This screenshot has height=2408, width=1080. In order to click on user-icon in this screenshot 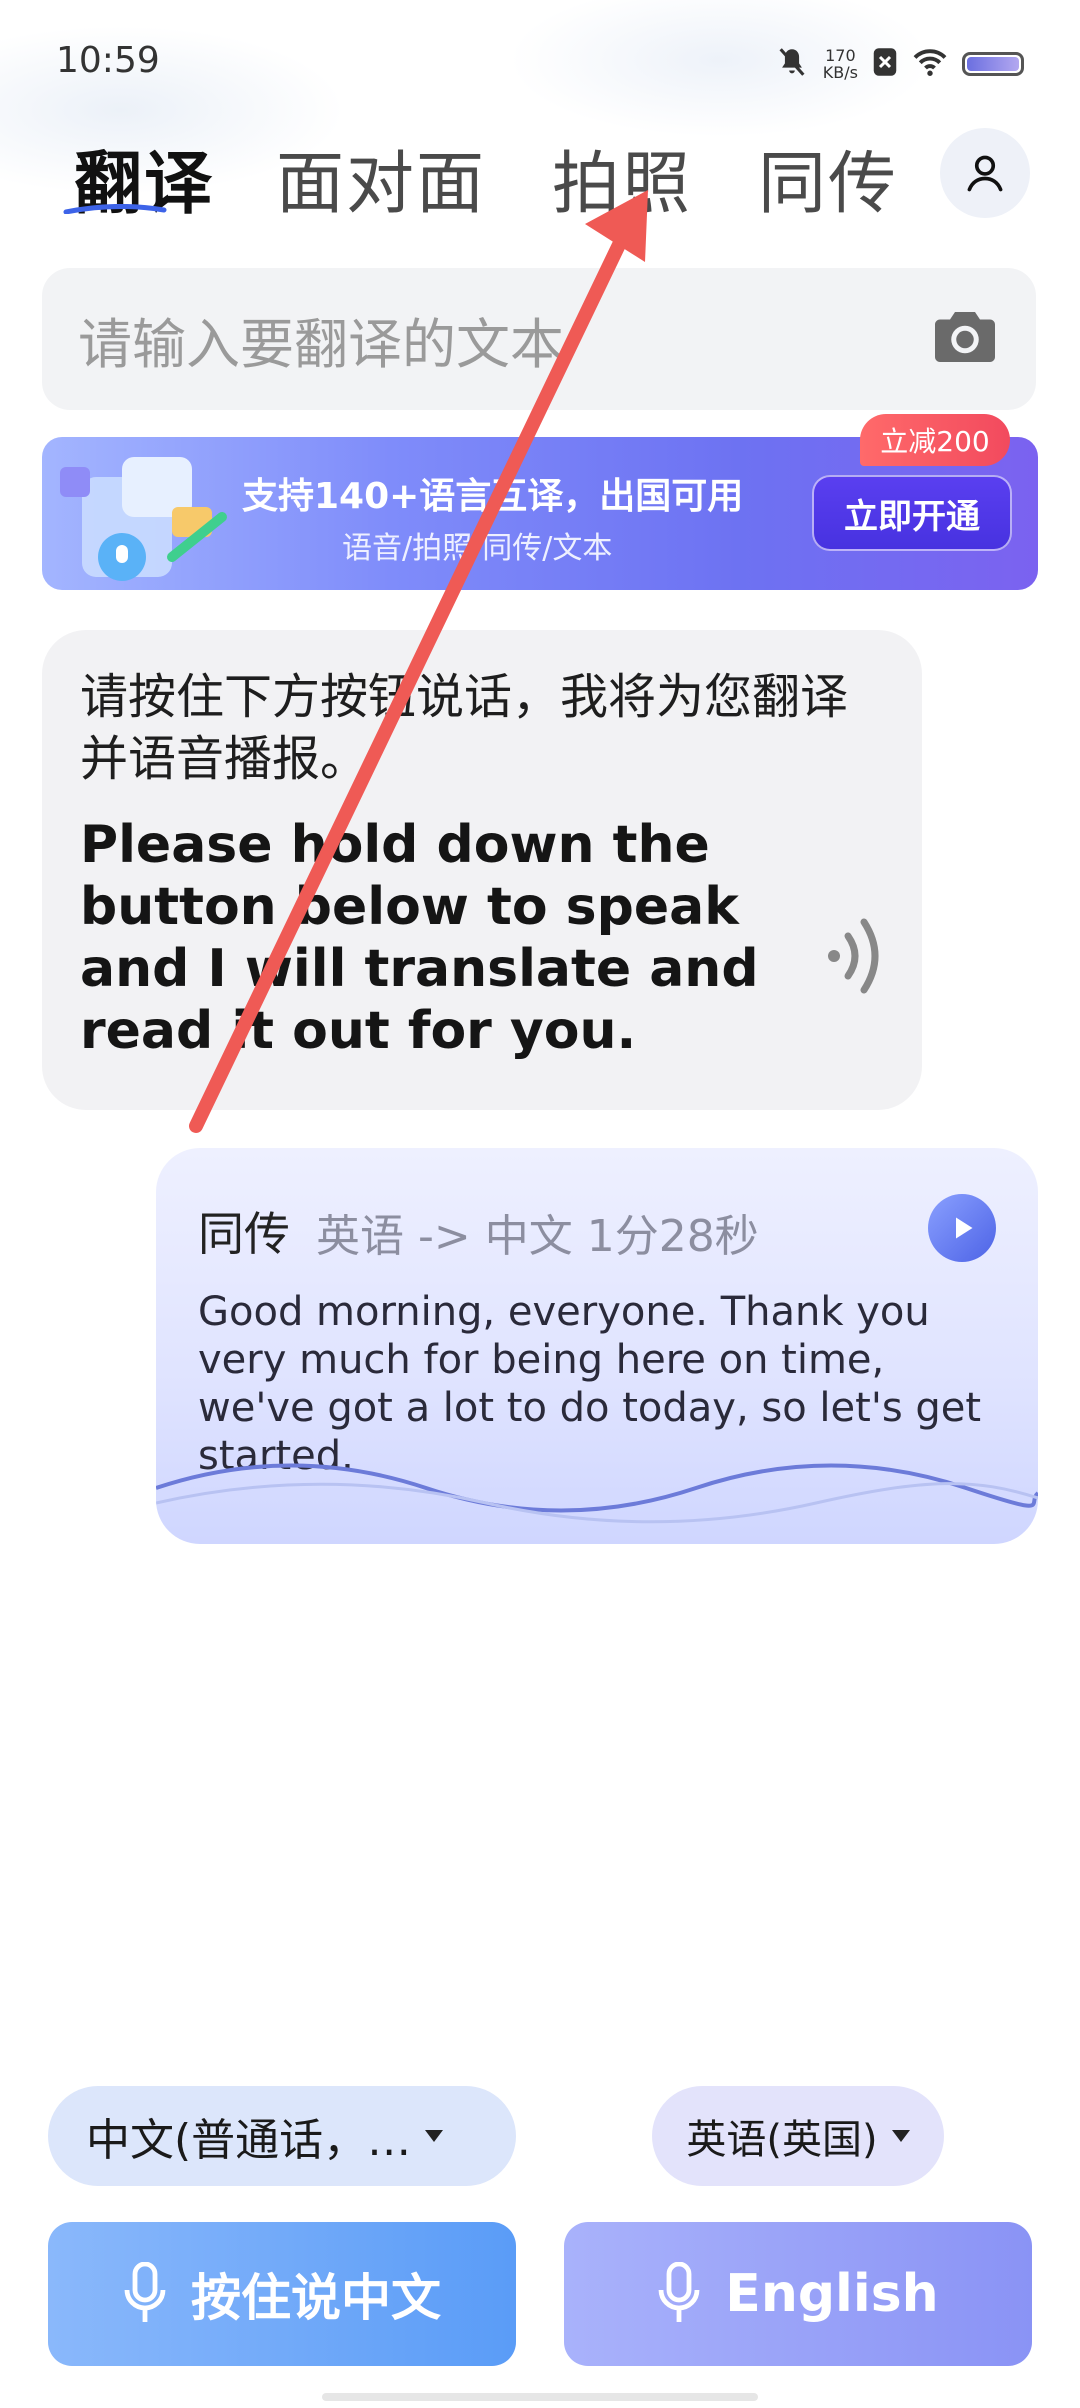, I will do `click(985, 173)`.